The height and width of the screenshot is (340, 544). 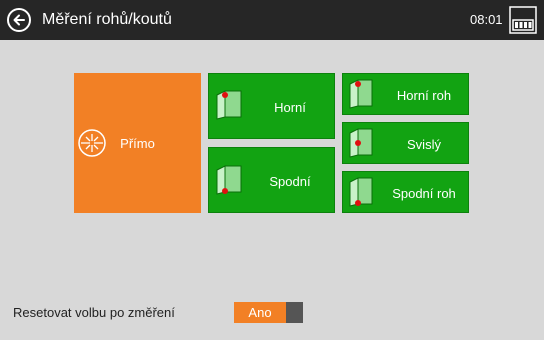 I want to click on tile-bottom-corner: Spodní roh, so click(x=405, y=192).